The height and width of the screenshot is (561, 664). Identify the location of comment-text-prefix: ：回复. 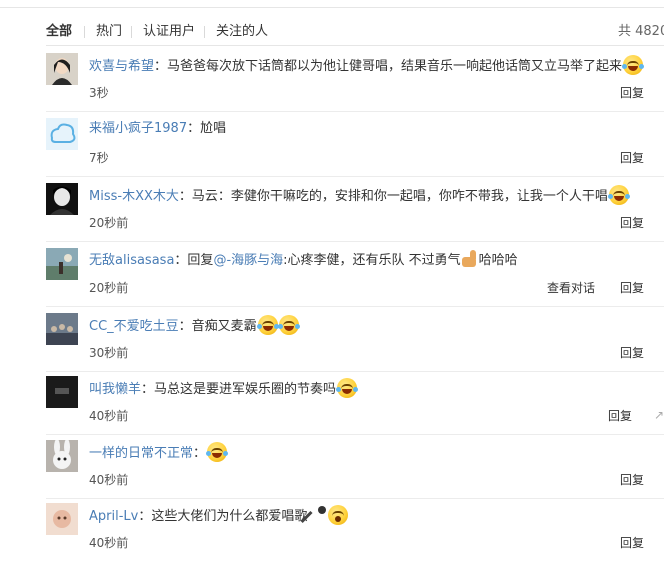
(194, 260).